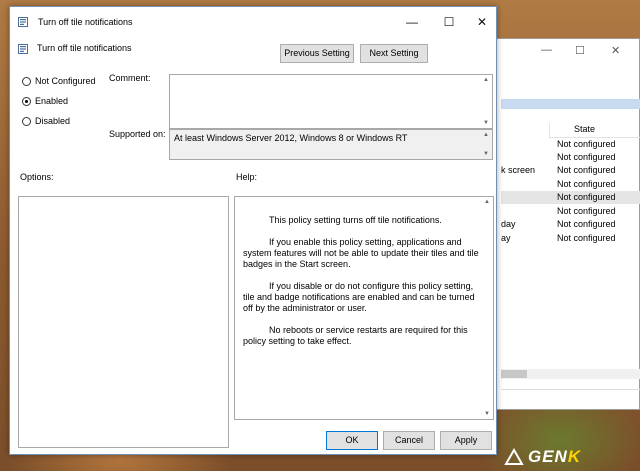 The image size is (640, 471). I want to click on radio-label: Not Configured, so click(65, 81).